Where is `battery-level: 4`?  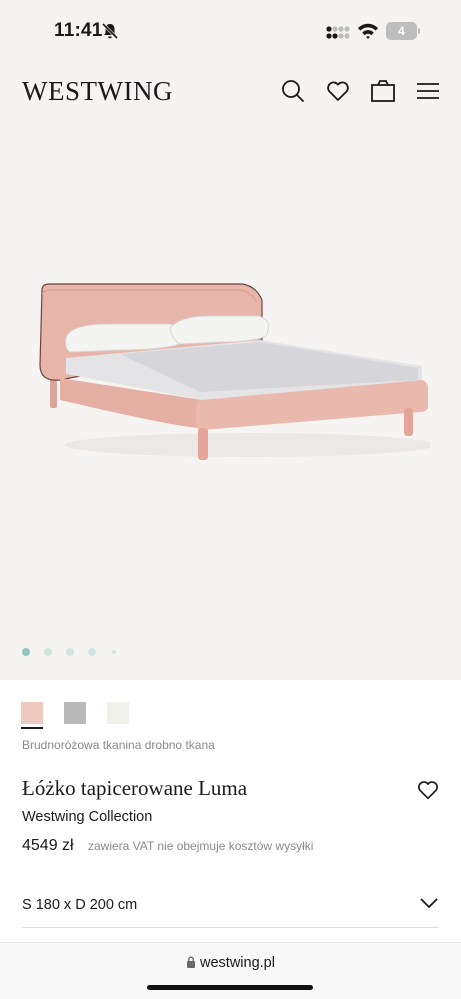
battery-level: 4 is located at coordinates (401, 31).